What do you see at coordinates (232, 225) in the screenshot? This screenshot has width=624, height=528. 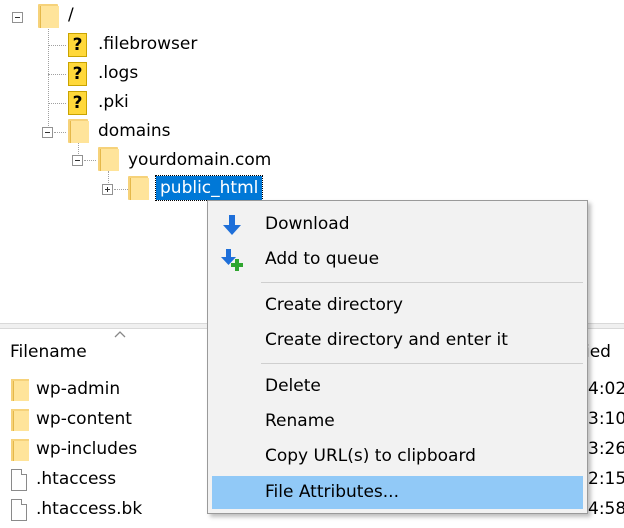 I see `download-arrow-icon` at bounding box center [232, 225].